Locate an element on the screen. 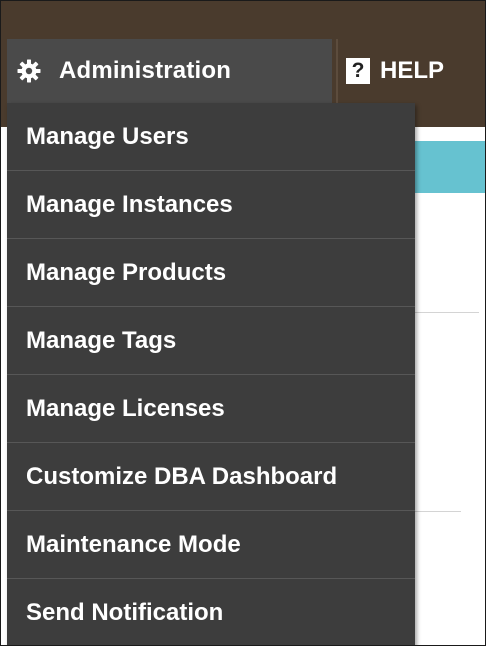 Image resolution: width=486 pixels, height=646 pixels. menu-item-manage-instances: Manage Instances is located at coordinates (211, 205).